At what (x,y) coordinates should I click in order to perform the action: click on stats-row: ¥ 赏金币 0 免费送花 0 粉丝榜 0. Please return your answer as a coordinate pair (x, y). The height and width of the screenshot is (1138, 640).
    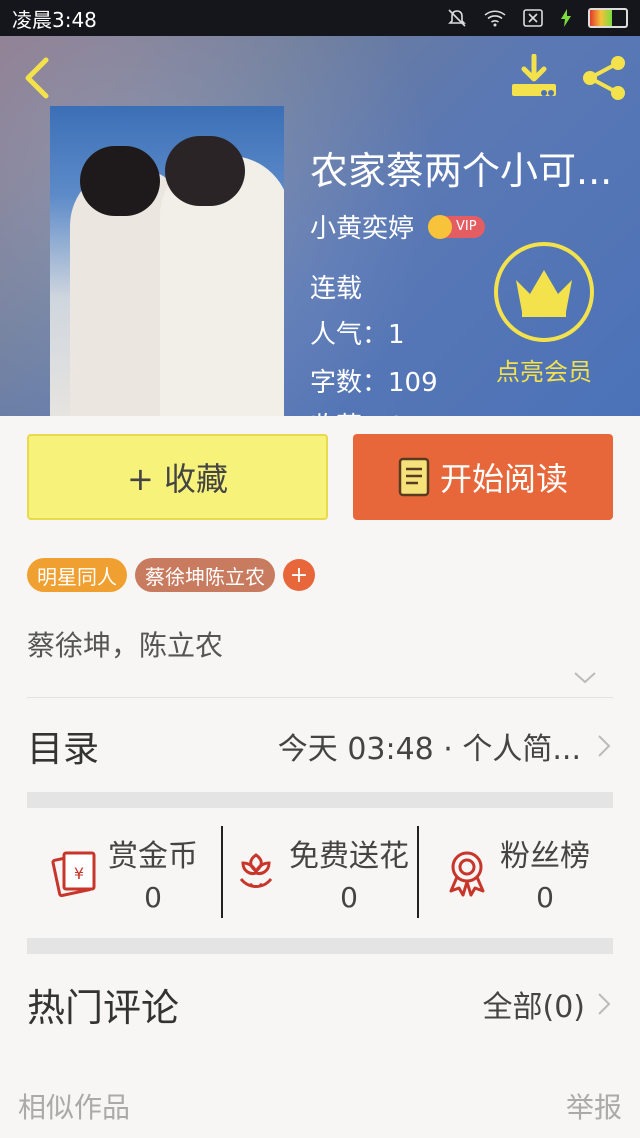
    Looking at the image, I should click on (320, 872).